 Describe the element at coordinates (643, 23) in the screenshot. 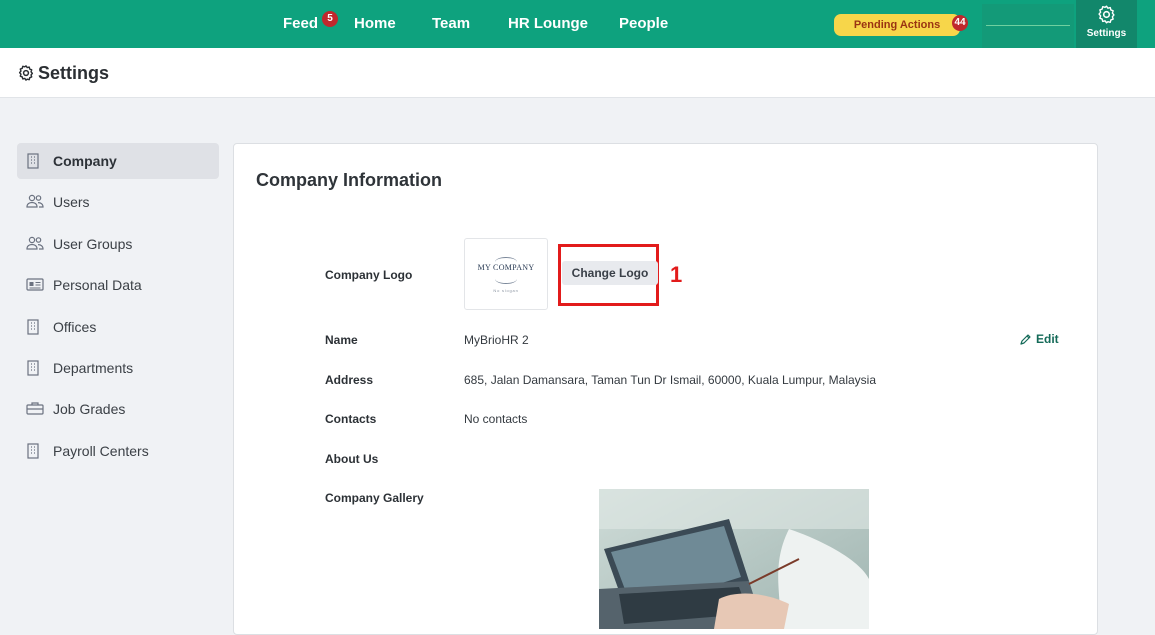

I see `nav-people: People` at that location.